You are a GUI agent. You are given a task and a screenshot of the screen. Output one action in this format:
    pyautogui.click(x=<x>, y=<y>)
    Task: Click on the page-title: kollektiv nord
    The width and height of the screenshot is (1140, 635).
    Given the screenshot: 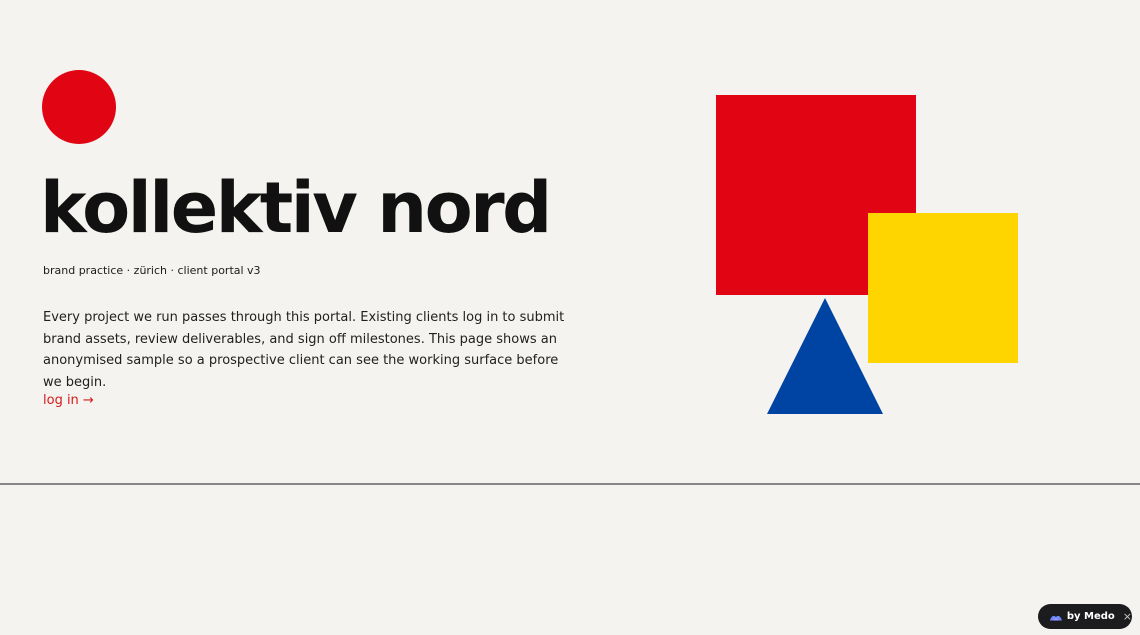 What is the action you would take?
    pyautogui.click(x=296, y=208)
    